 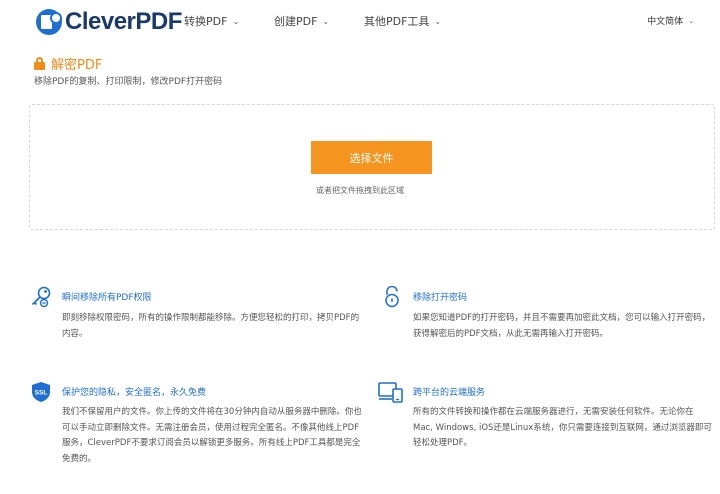 I want to click on nav-label: 创建PDF, so click(x=296, y=21).